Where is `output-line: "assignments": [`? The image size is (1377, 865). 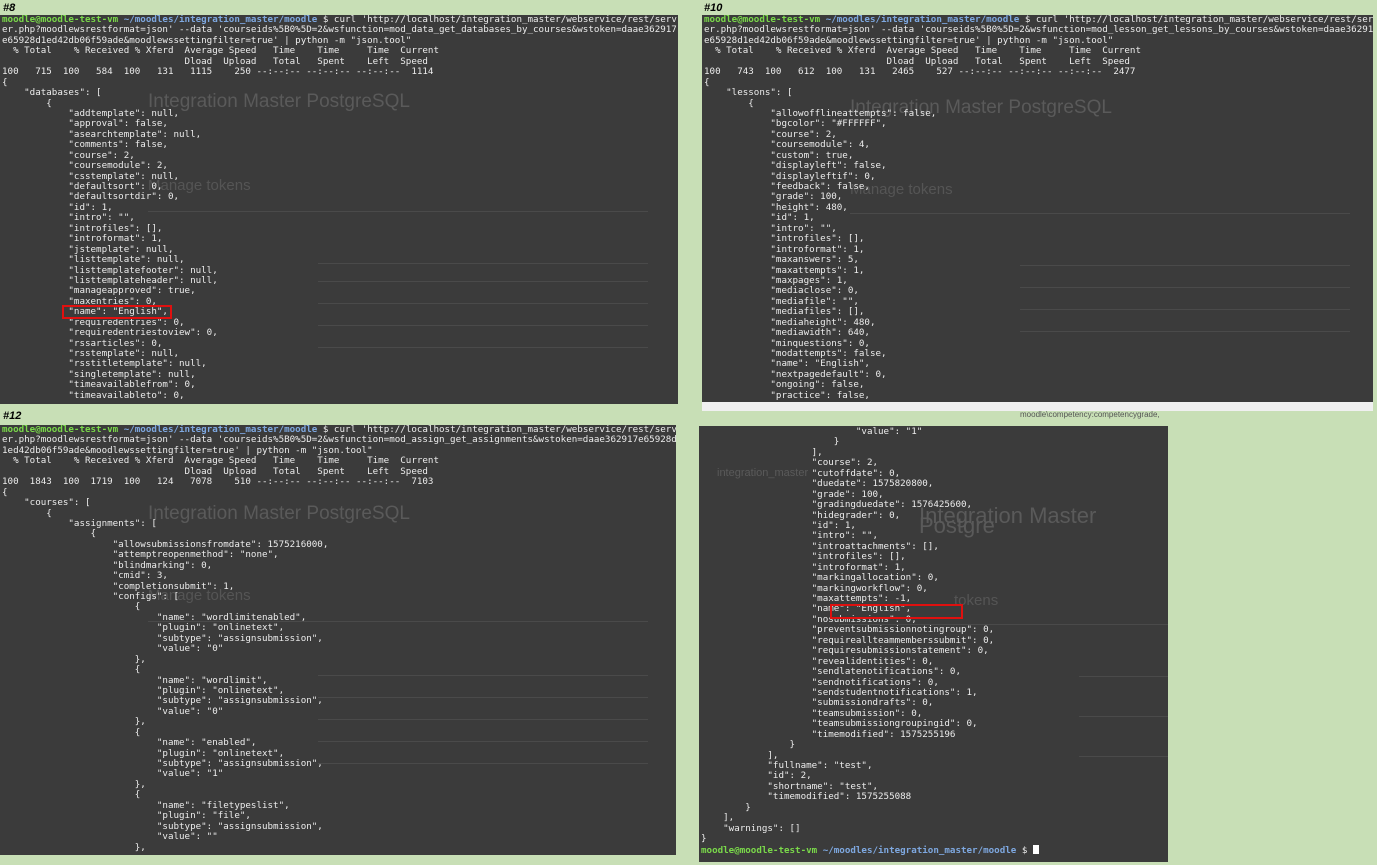
output-line: "assignments": [ is located at coordinates (79, 523).